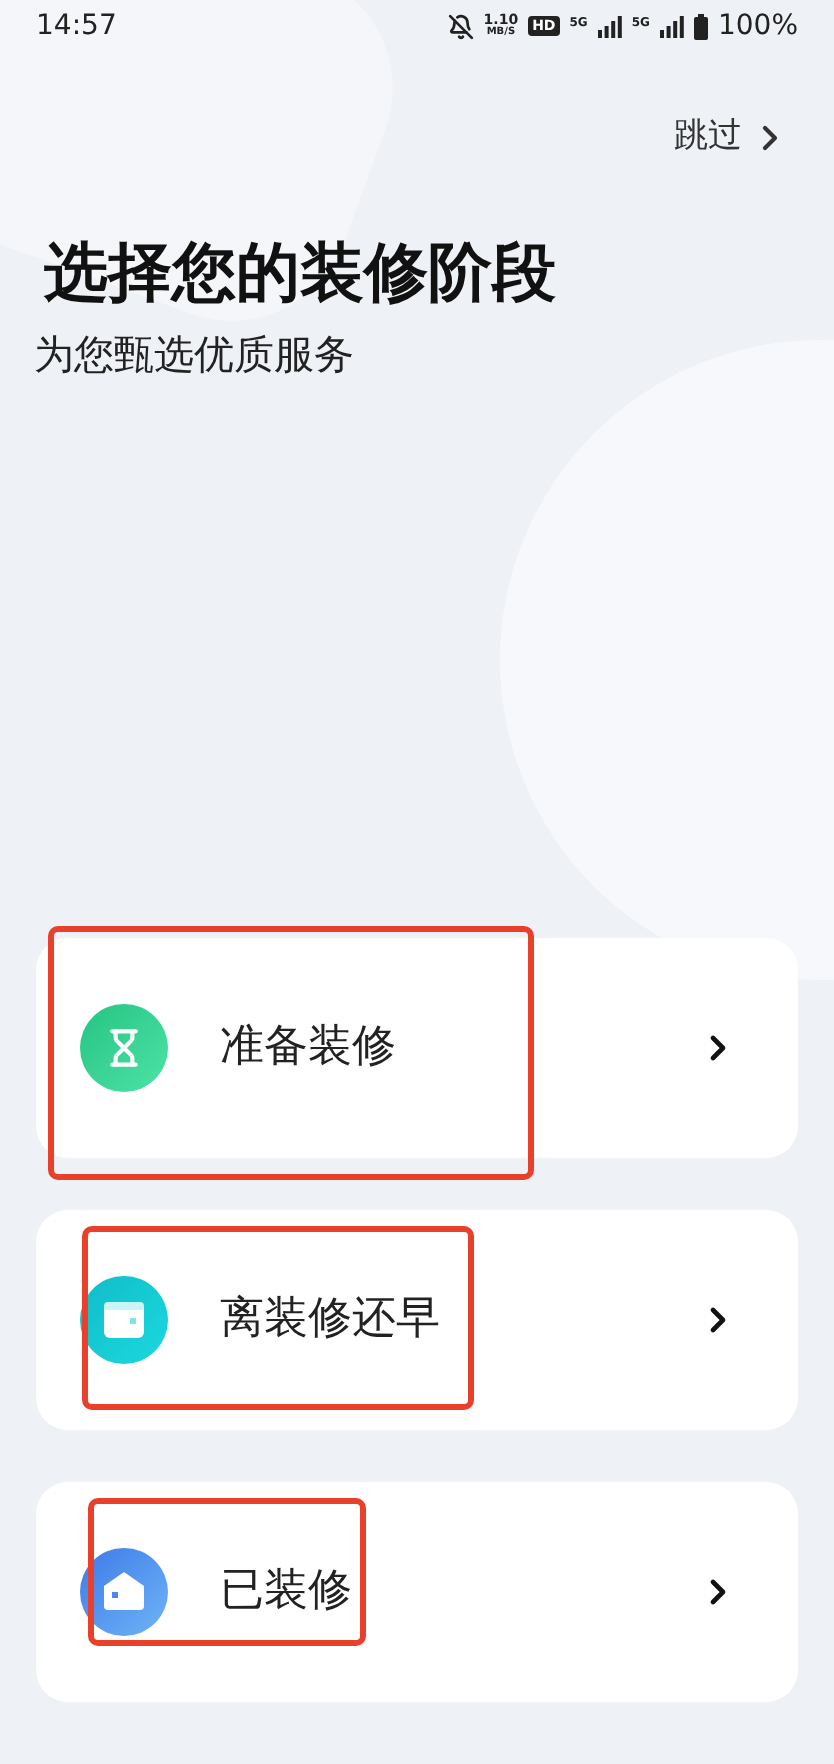 The image size is (834, 1764). What do you see at coordinates (732, 137) in the screenshot?
I see `skip-button: 跳过` at bounding box center [732, 137].